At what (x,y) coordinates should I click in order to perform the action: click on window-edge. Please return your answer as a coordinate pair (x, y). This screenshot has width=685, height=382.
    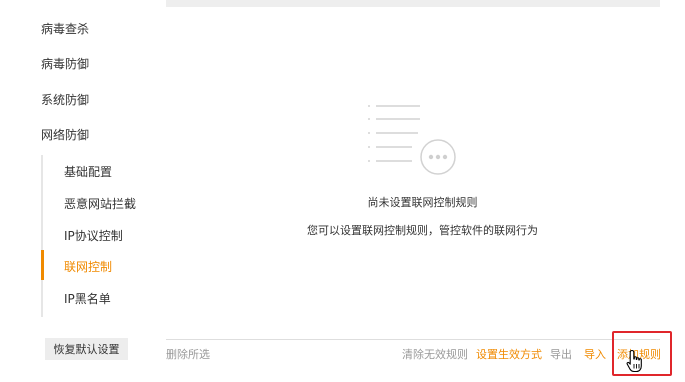
    Looking at the image, I should click on (678, 191).